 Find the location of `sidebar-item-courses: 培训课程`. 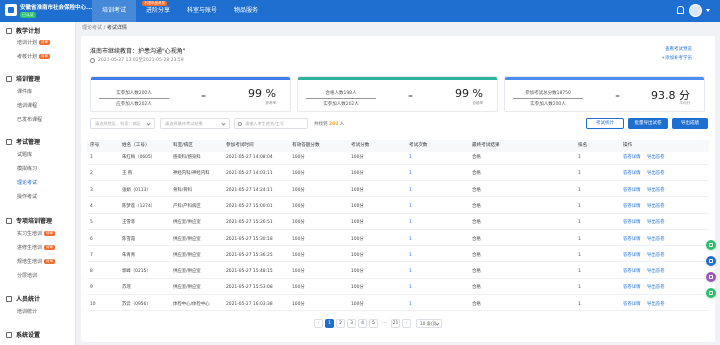

sidebar-item-courses: 培训课程 is located at coordinates (27, 106).